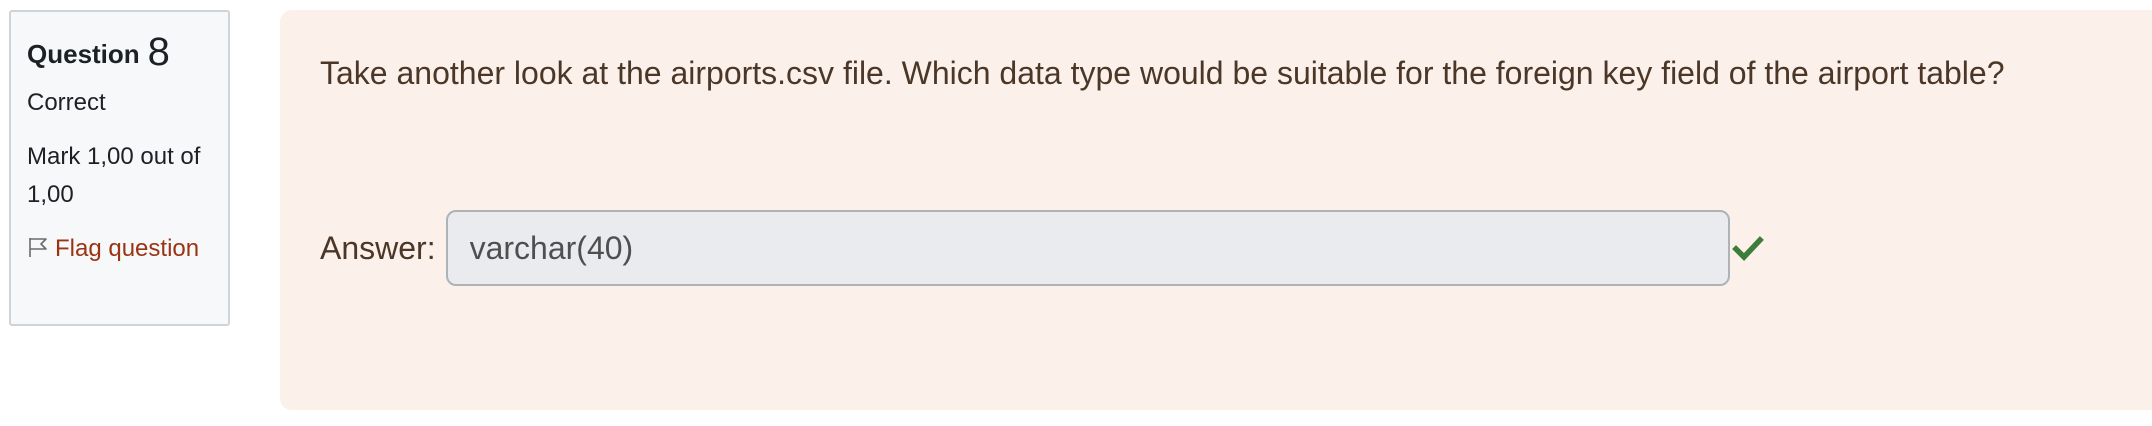 The height and width of the screenshot is (426, 2152). Describe the element at coordinates (127, 248) in the screenshot. I see `flag-question-label: Flag question` at that location.